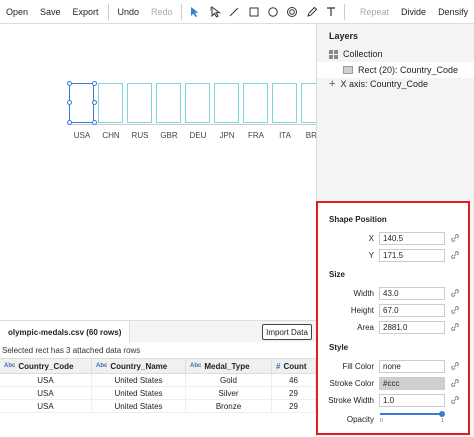 The image size is (474, 437). I want to click on import-data-button: Import Data, so click(287, 332).